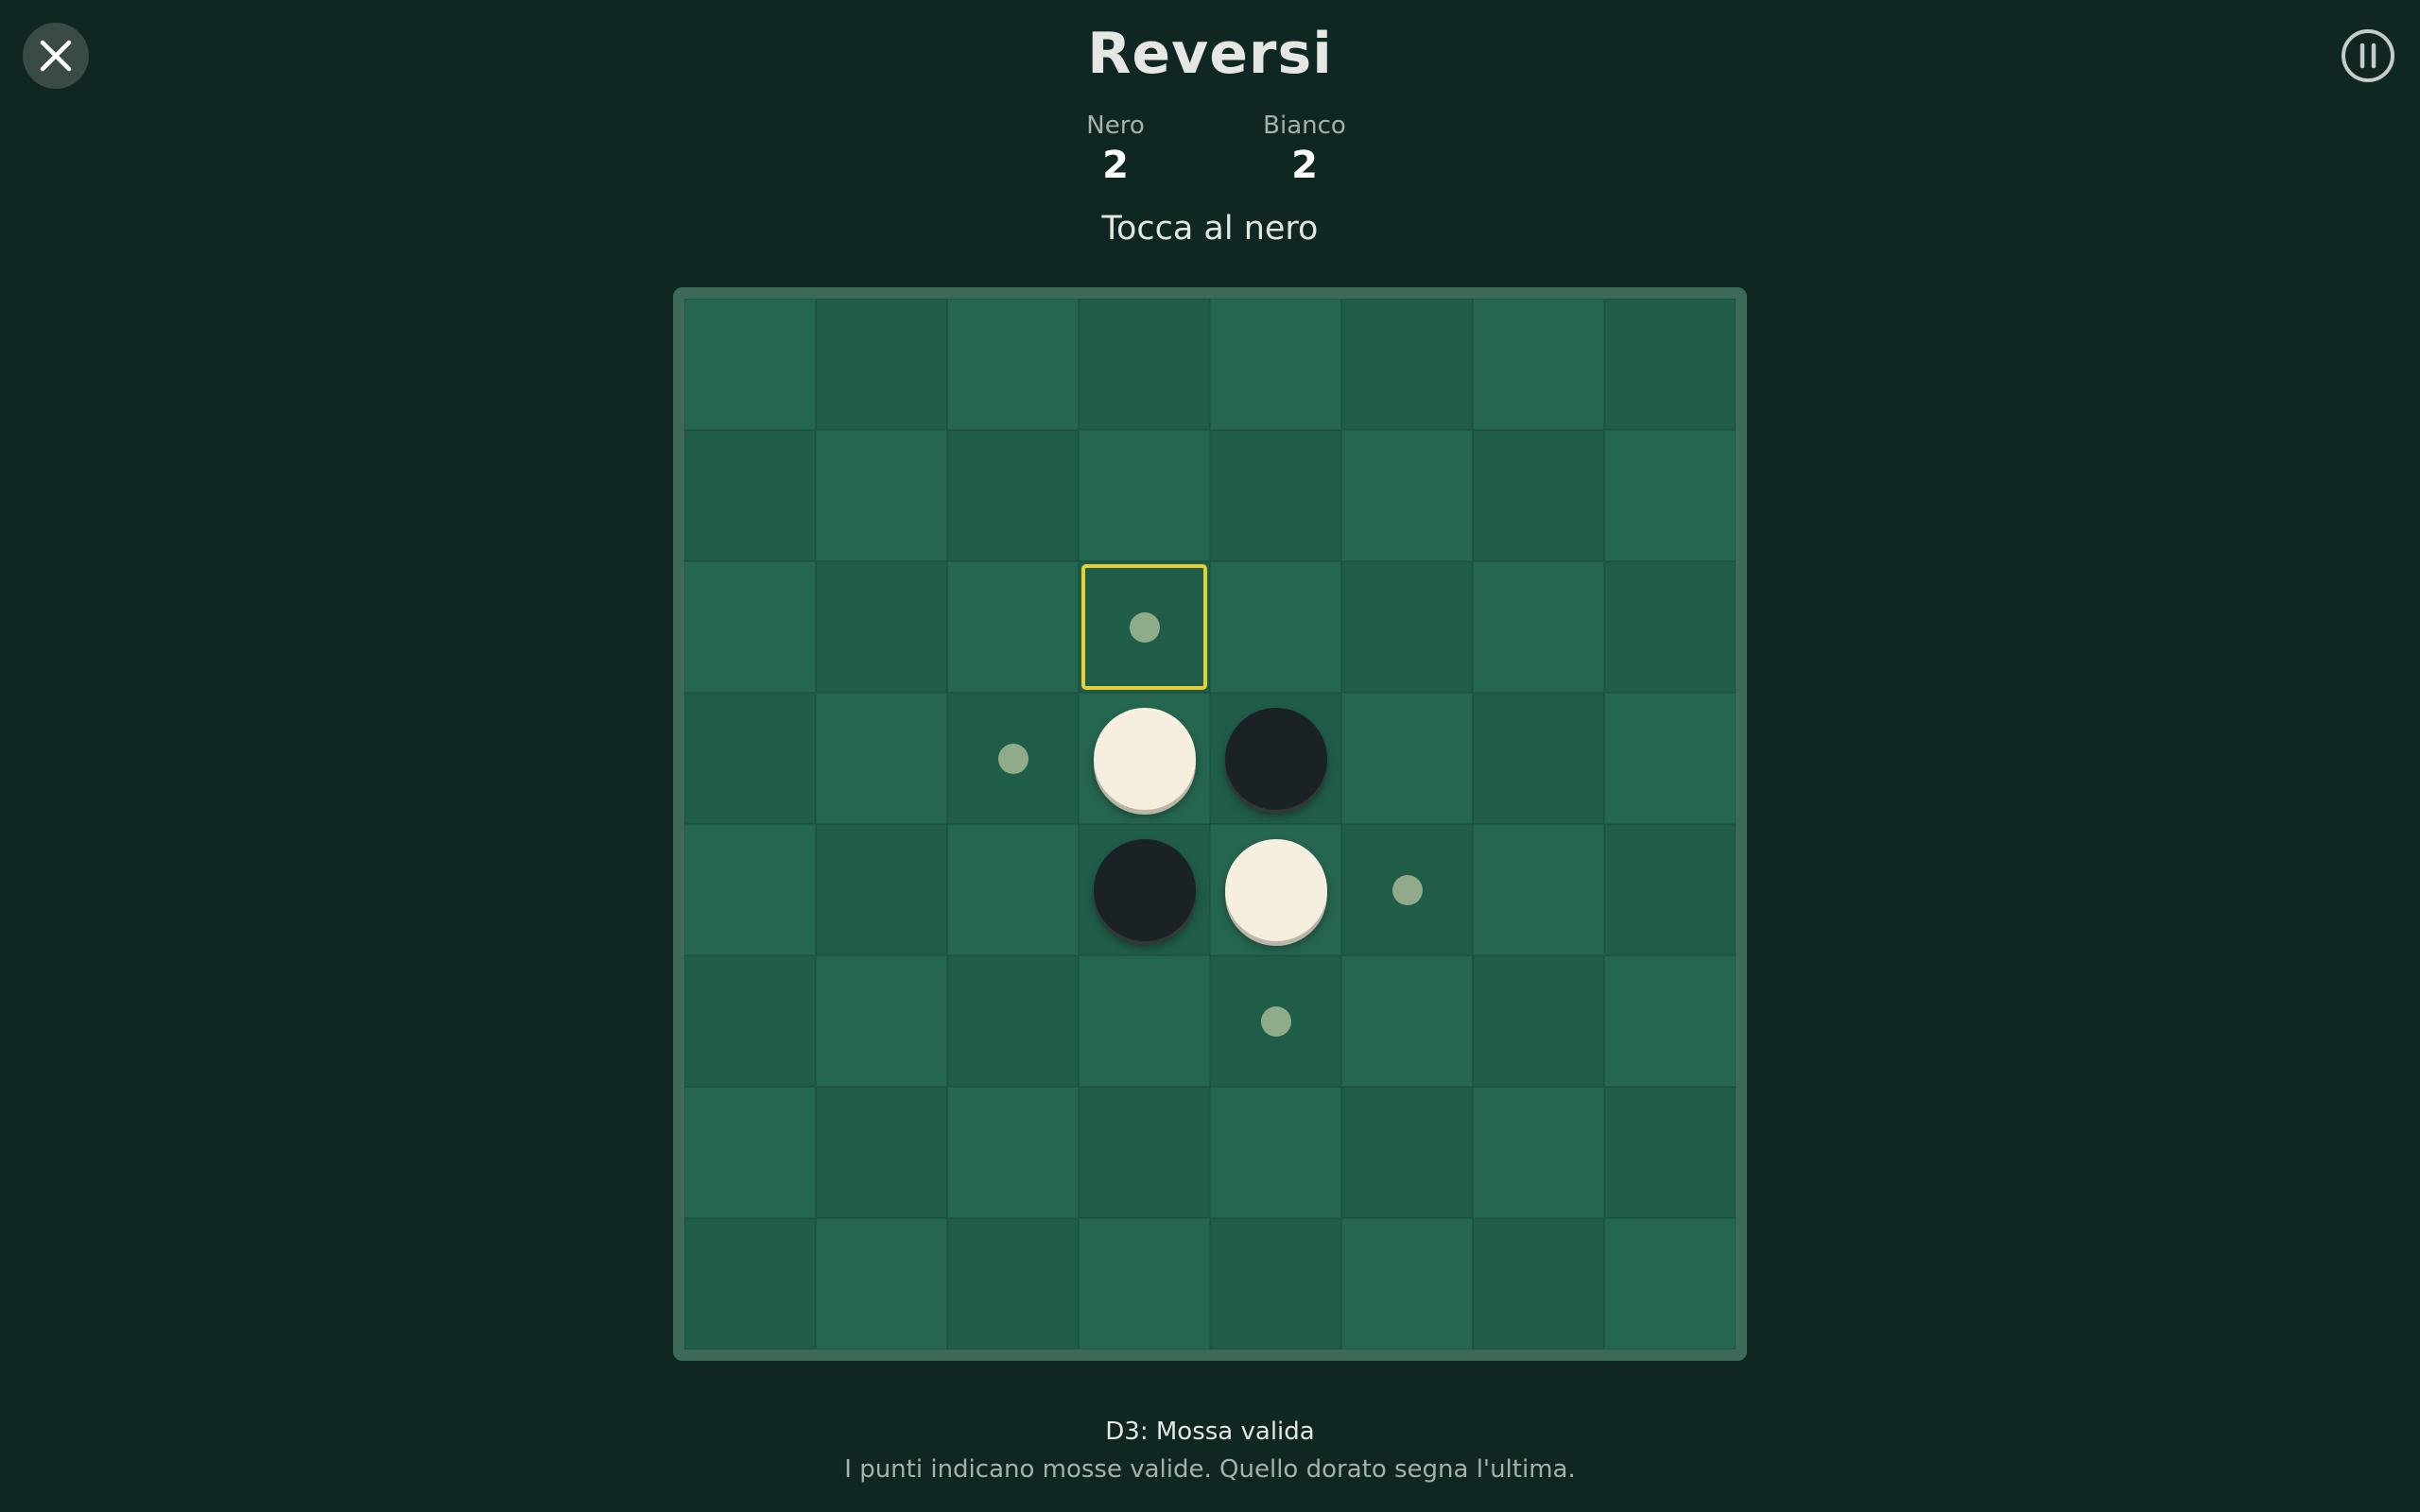  I want to click on board-cell-C2, so click(1013, 495).